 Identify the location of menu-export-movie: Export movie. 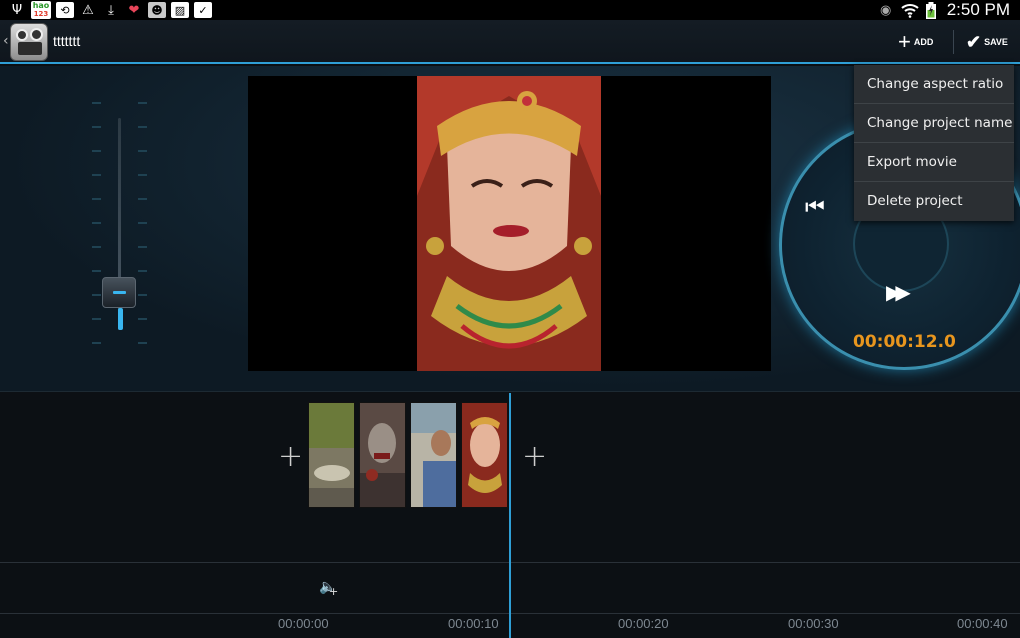
(934, 162).